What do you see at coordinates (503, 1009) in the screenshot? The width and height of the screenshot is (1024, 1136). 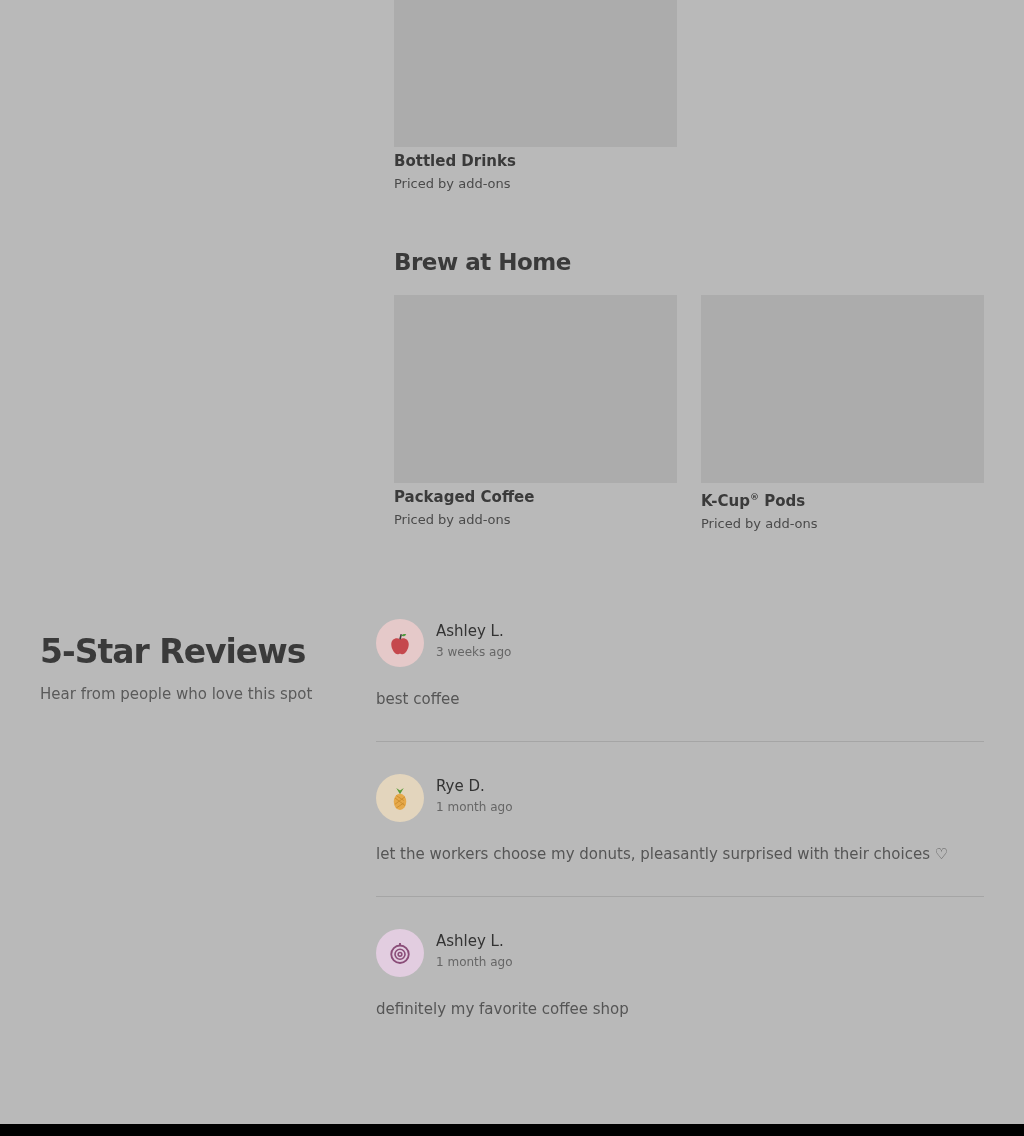 I see `review-text: definitely my favorite coffee shop` at bounding box center [503, 1009].